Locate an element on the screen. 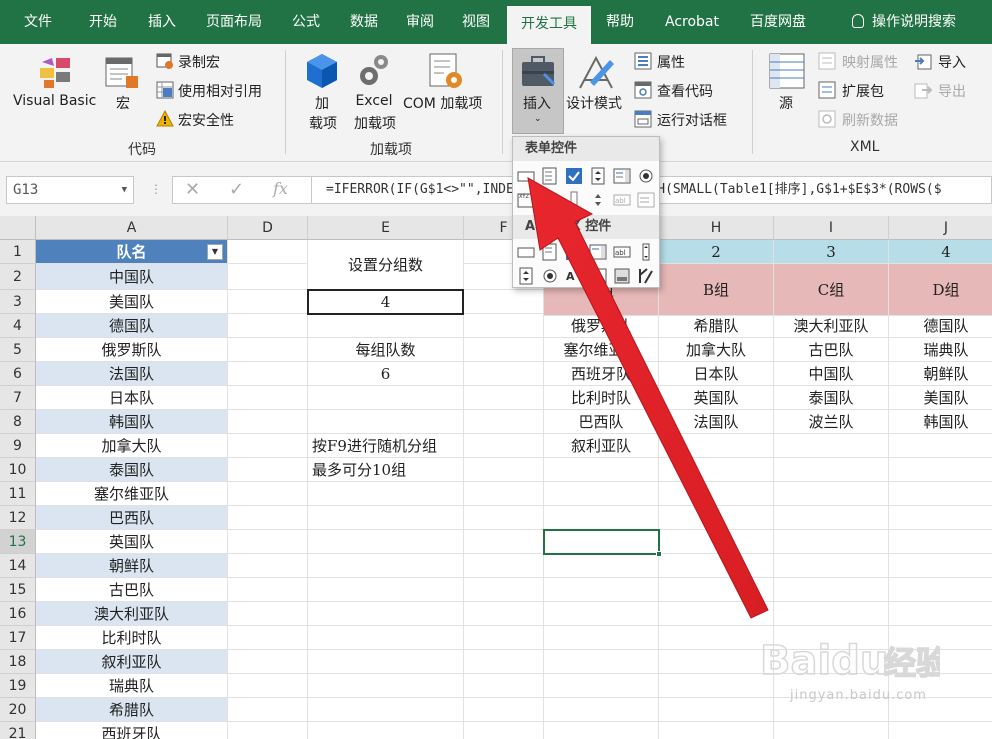 The width and height of the screenshot is (992, 739). team-cell: 泰国队 is located at coordinates (132, 470).